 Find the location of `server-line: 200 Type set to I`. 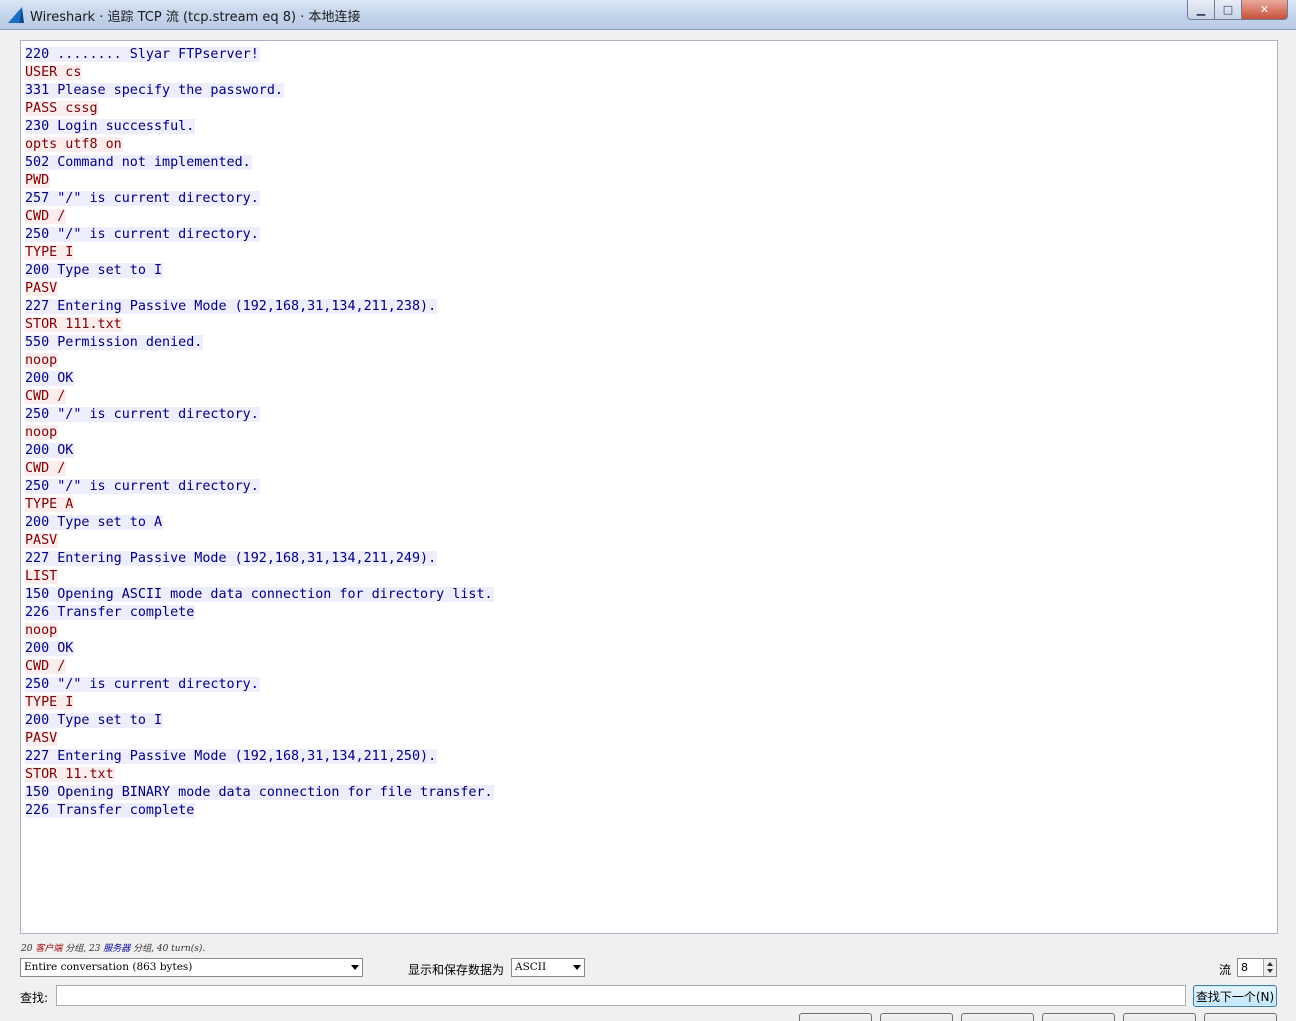

server-line: 200 Type set to I is located at coordinates (259, 721).